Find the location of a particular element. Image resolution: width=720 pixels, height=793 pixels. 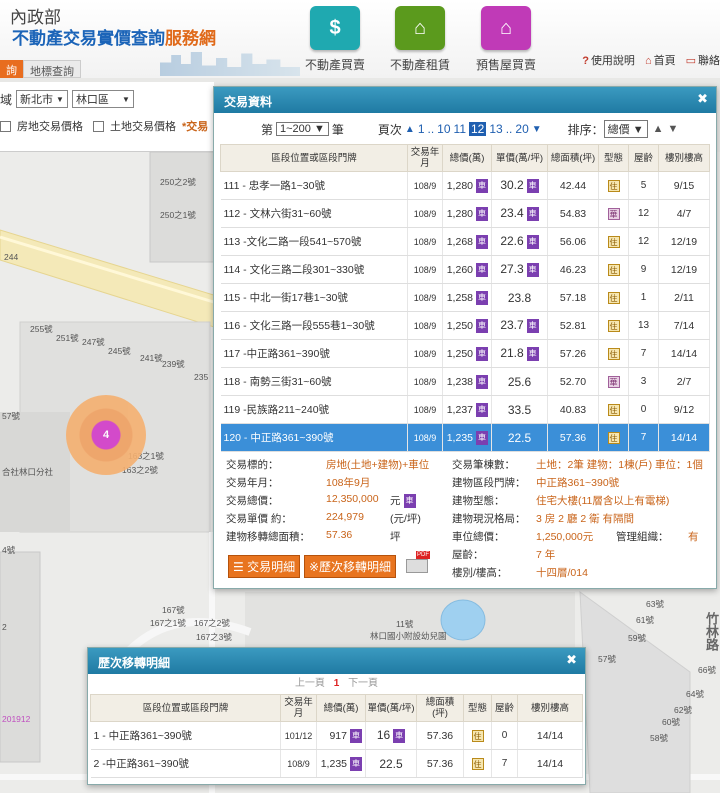

page-link-current: 12 is located at coordinates (478, 129).